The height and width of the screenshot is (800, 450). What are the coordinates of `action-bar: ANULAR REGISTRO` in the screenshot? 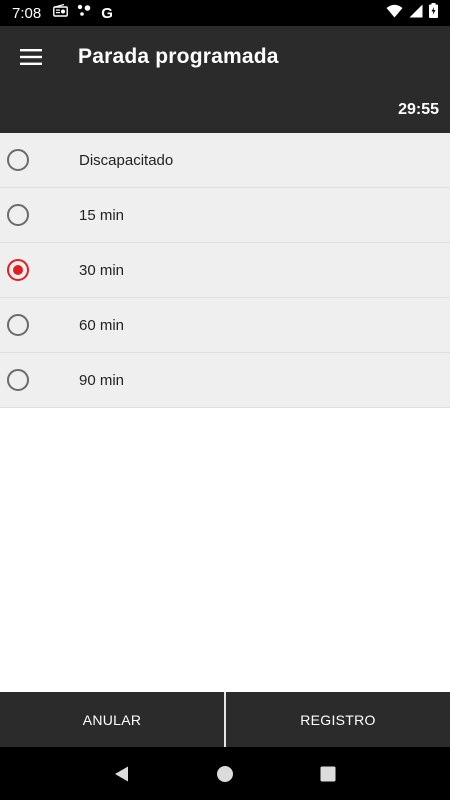 It's located at (225, 719).